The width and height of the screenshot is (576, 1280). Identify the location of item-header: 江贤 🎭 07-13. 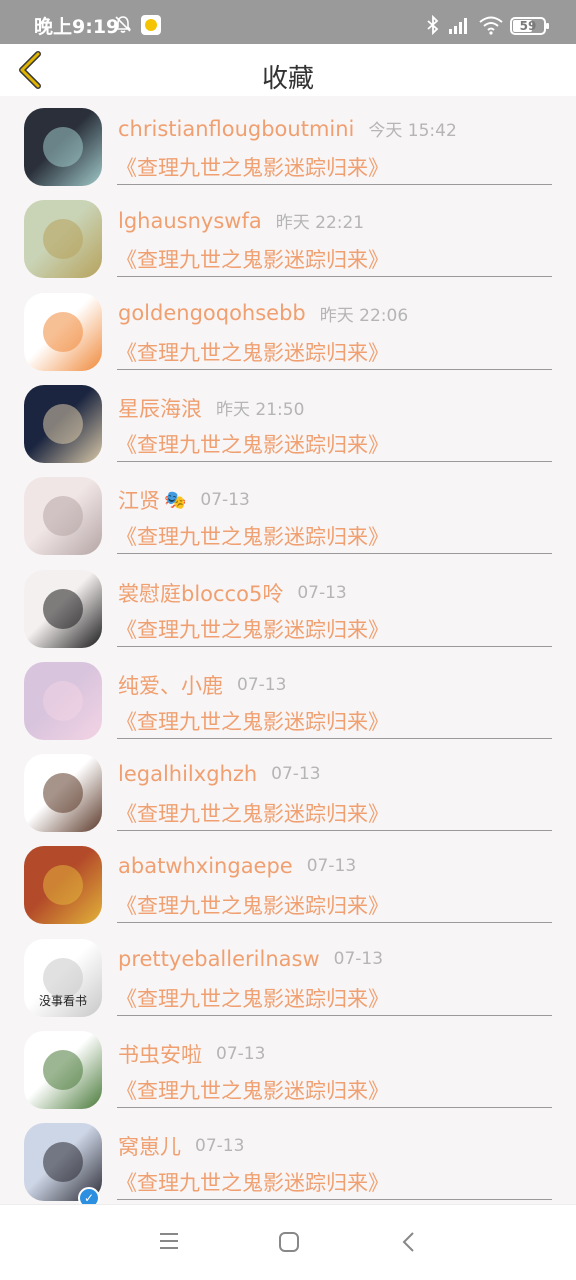
(184, 500).